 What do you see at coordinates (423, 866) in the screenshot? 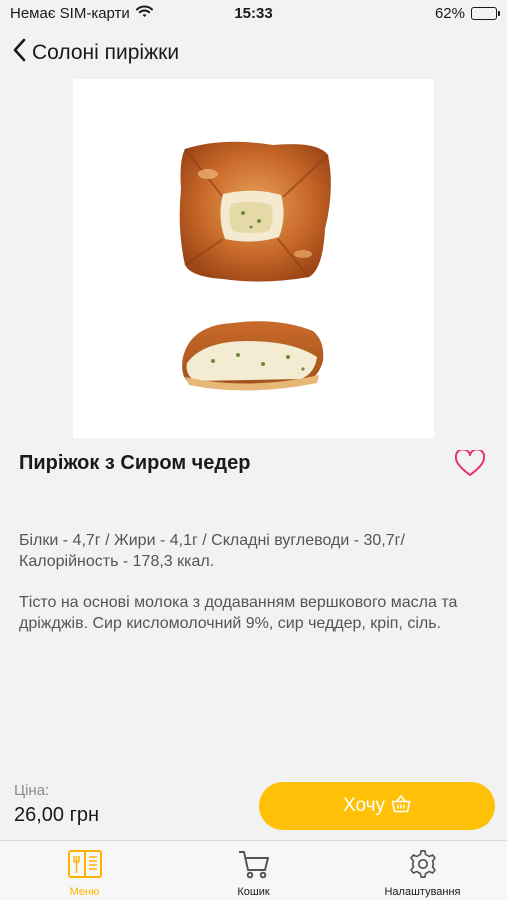
I see `gear-icon` at bounding box center [423, 866].